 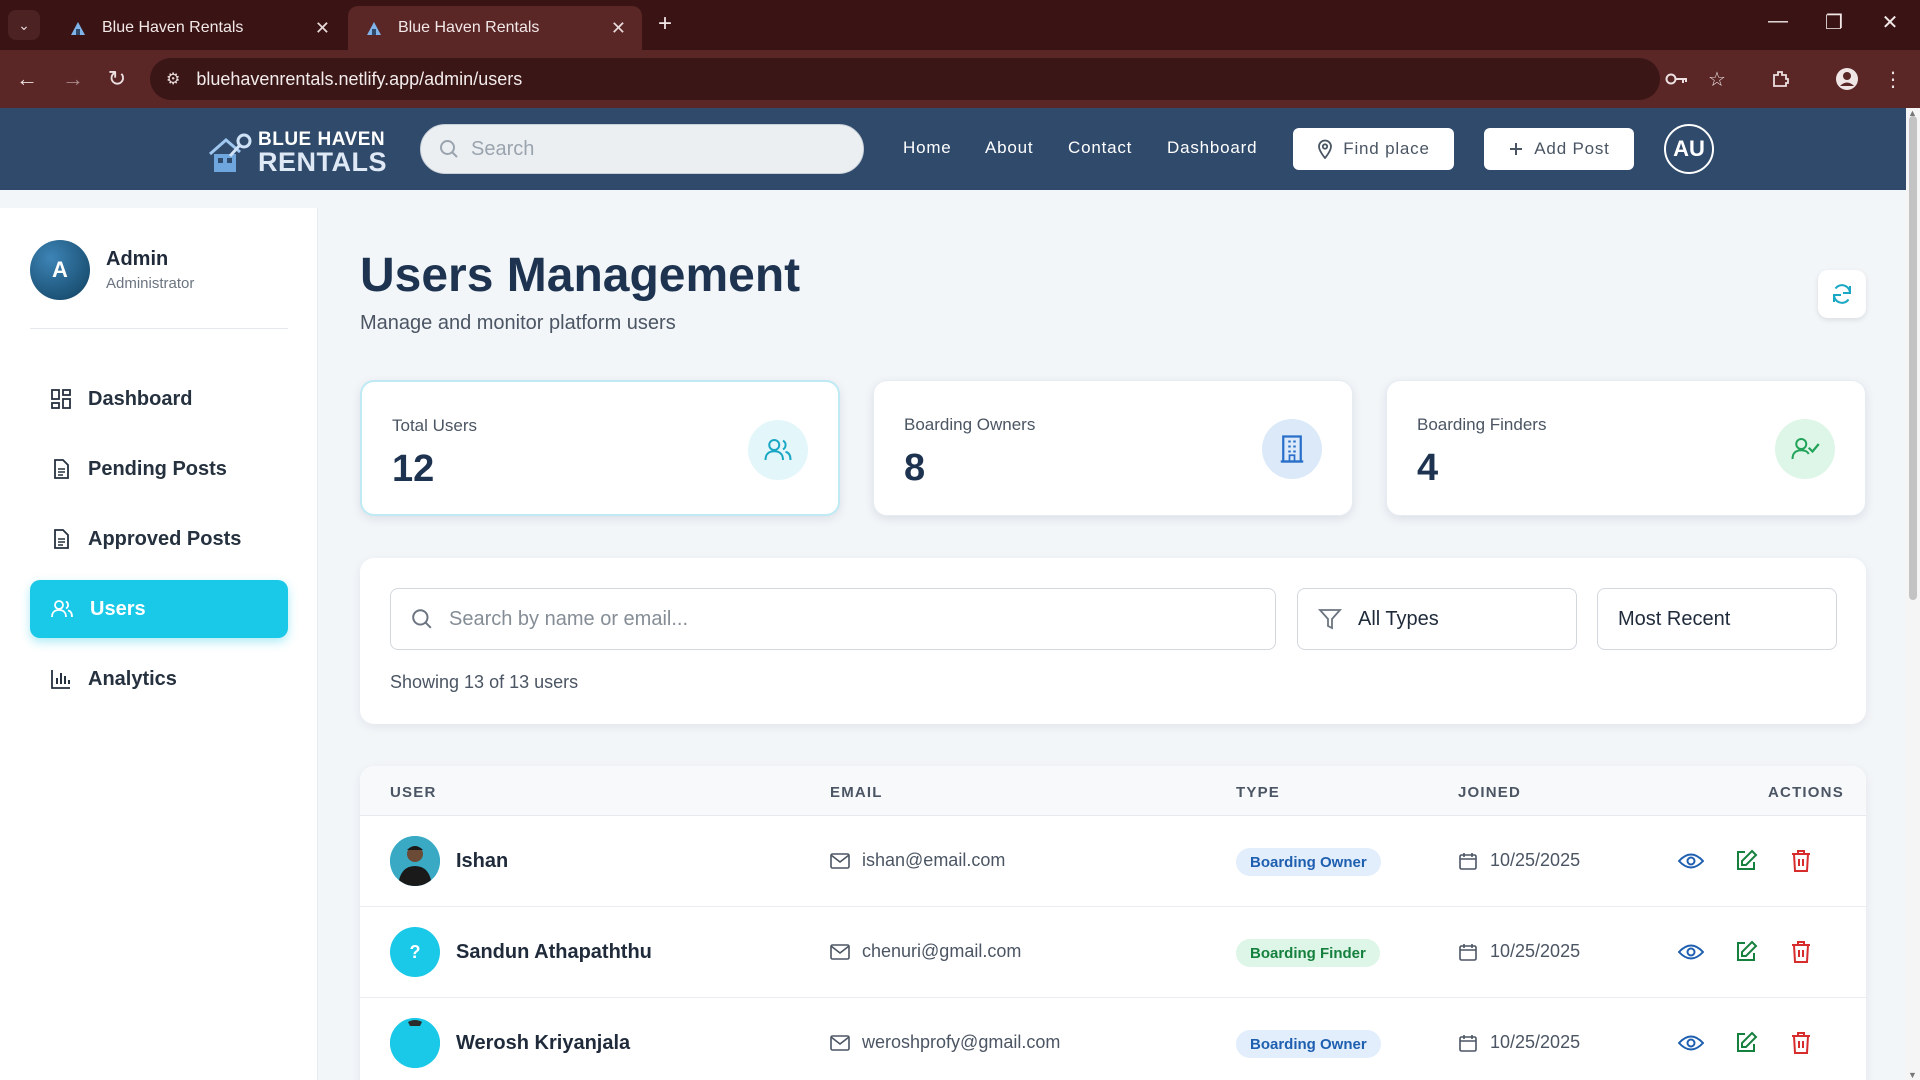 What do you see at coordinates (849, 619) in the screenshot?
I see `user-search-input` at bounding box center [849, 619].